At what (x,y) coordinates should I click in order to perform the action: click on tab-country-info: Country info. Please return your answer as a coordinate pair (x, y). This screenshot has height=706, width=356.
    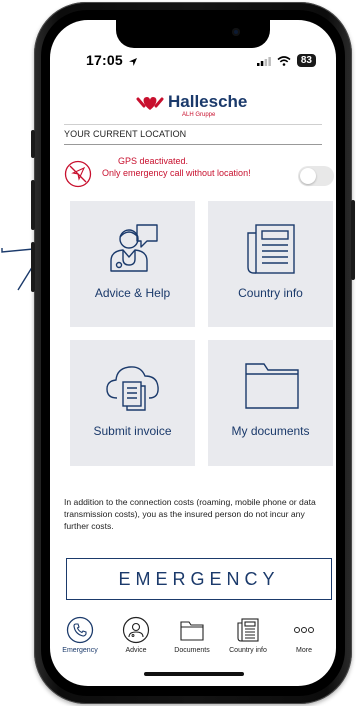
    Looking at the image, I should click on (248, 640).